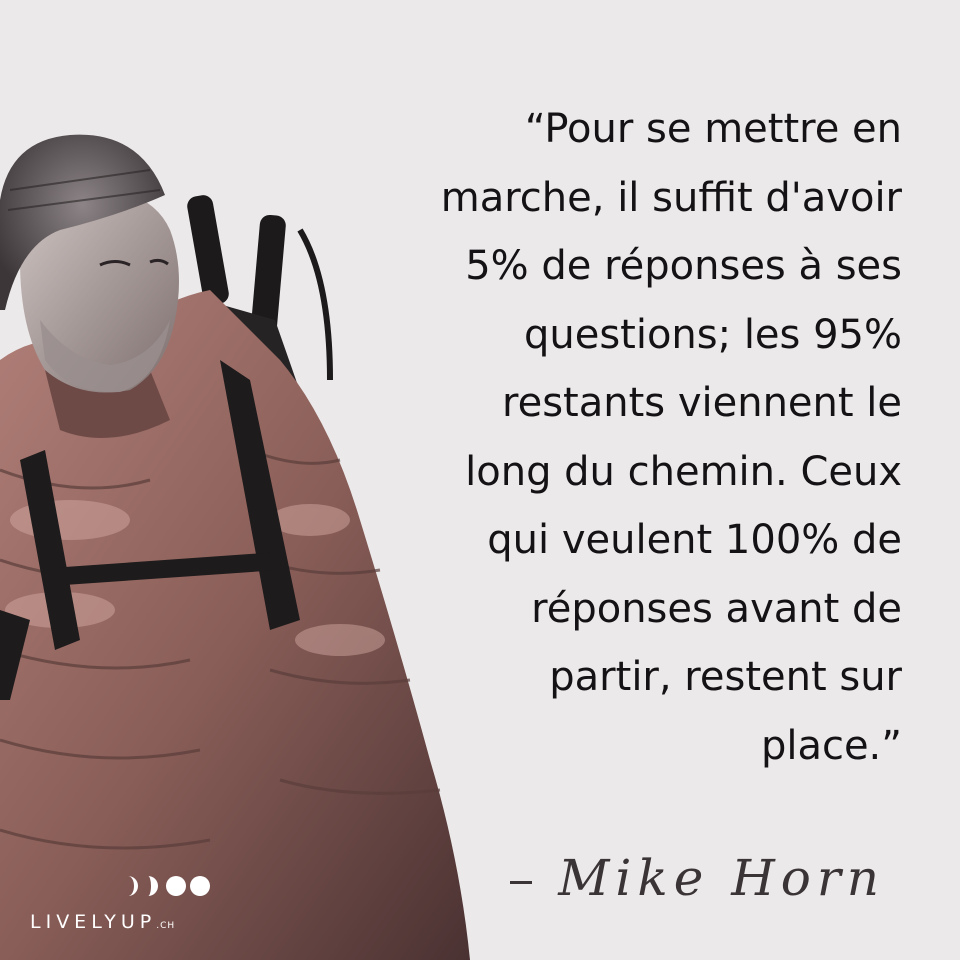  Describe the element at coordinates (145, 909) in the screenshot. I see `livelyup-logo: LIVELYUP.CH` at that location.